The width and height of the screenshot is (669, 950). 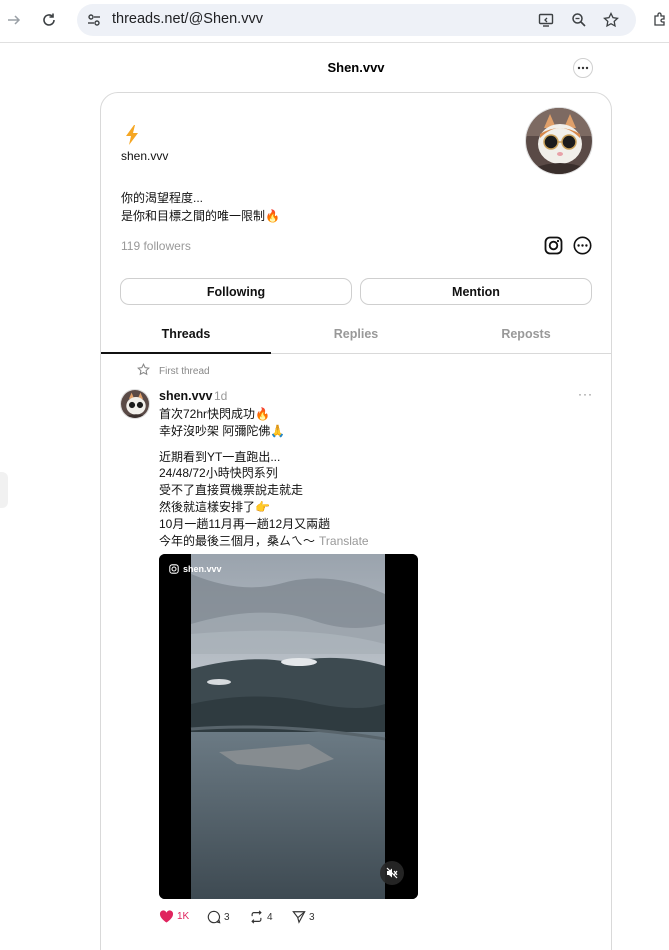 What do you see at coordinates (270, 917) in the screenshot?
I see `repost-count: 4` at bounding box center [270, 917].